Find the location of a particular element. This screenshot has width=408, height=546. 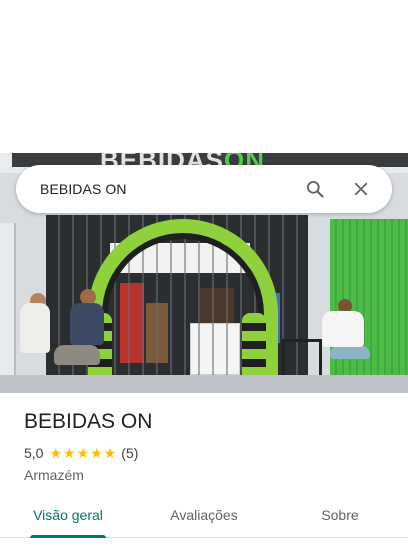

tab-overview: Visão geral is located at coordinates (68, 518).